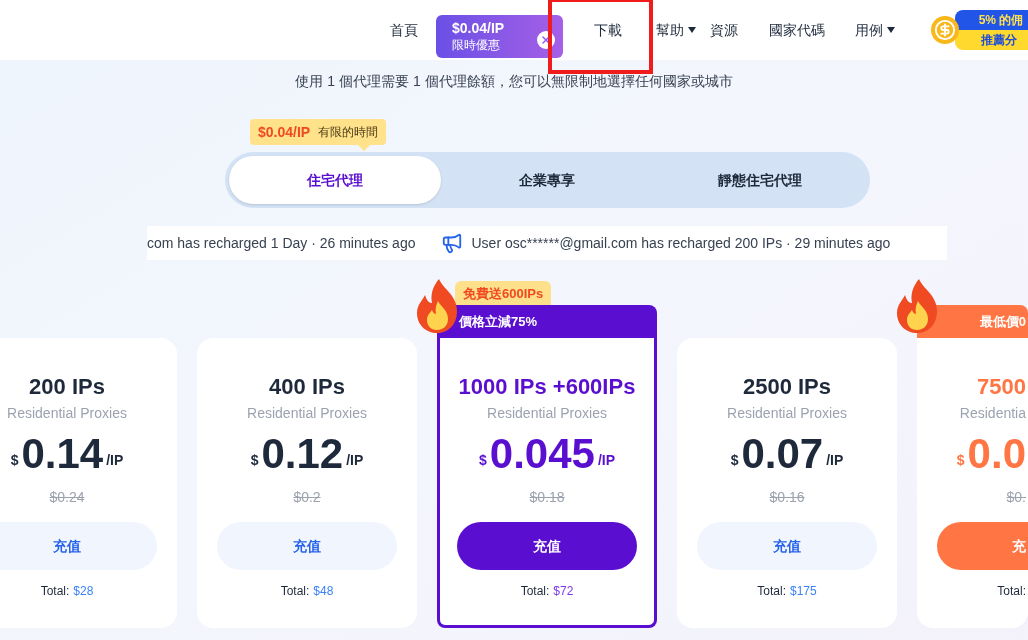 Image resolution: width=1028 pixels, height=640 pixels. What do you see at coordinates (759, 180) in the screenshot?
I see `tab: 靜態住宅代理` at bounding box center [759, 180].